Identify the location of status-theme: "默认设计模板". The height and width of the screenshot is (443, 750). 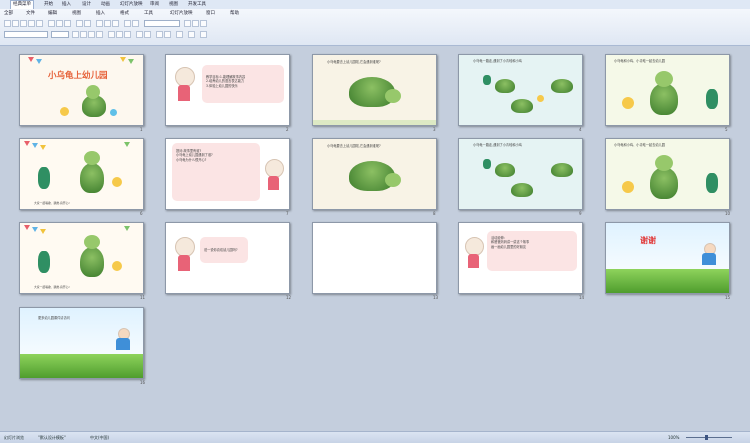
(52, 437).